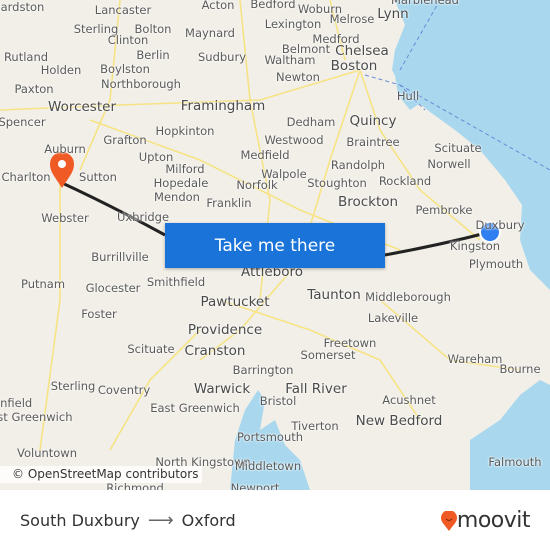  What do you see at coordinates (223, 106) in the screenshot?
I see `place-label: Framingham` at bounding box center [223, 106].